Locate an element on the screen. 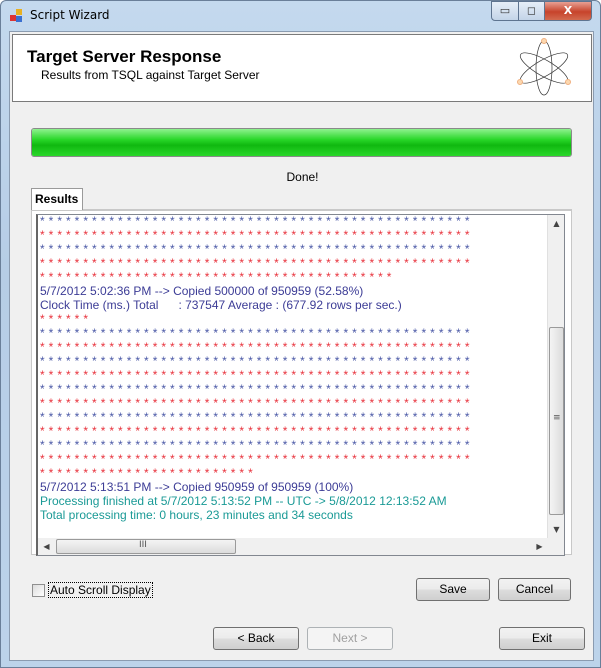  auto-scroll-checkbox is located at coordinates (38, 590).